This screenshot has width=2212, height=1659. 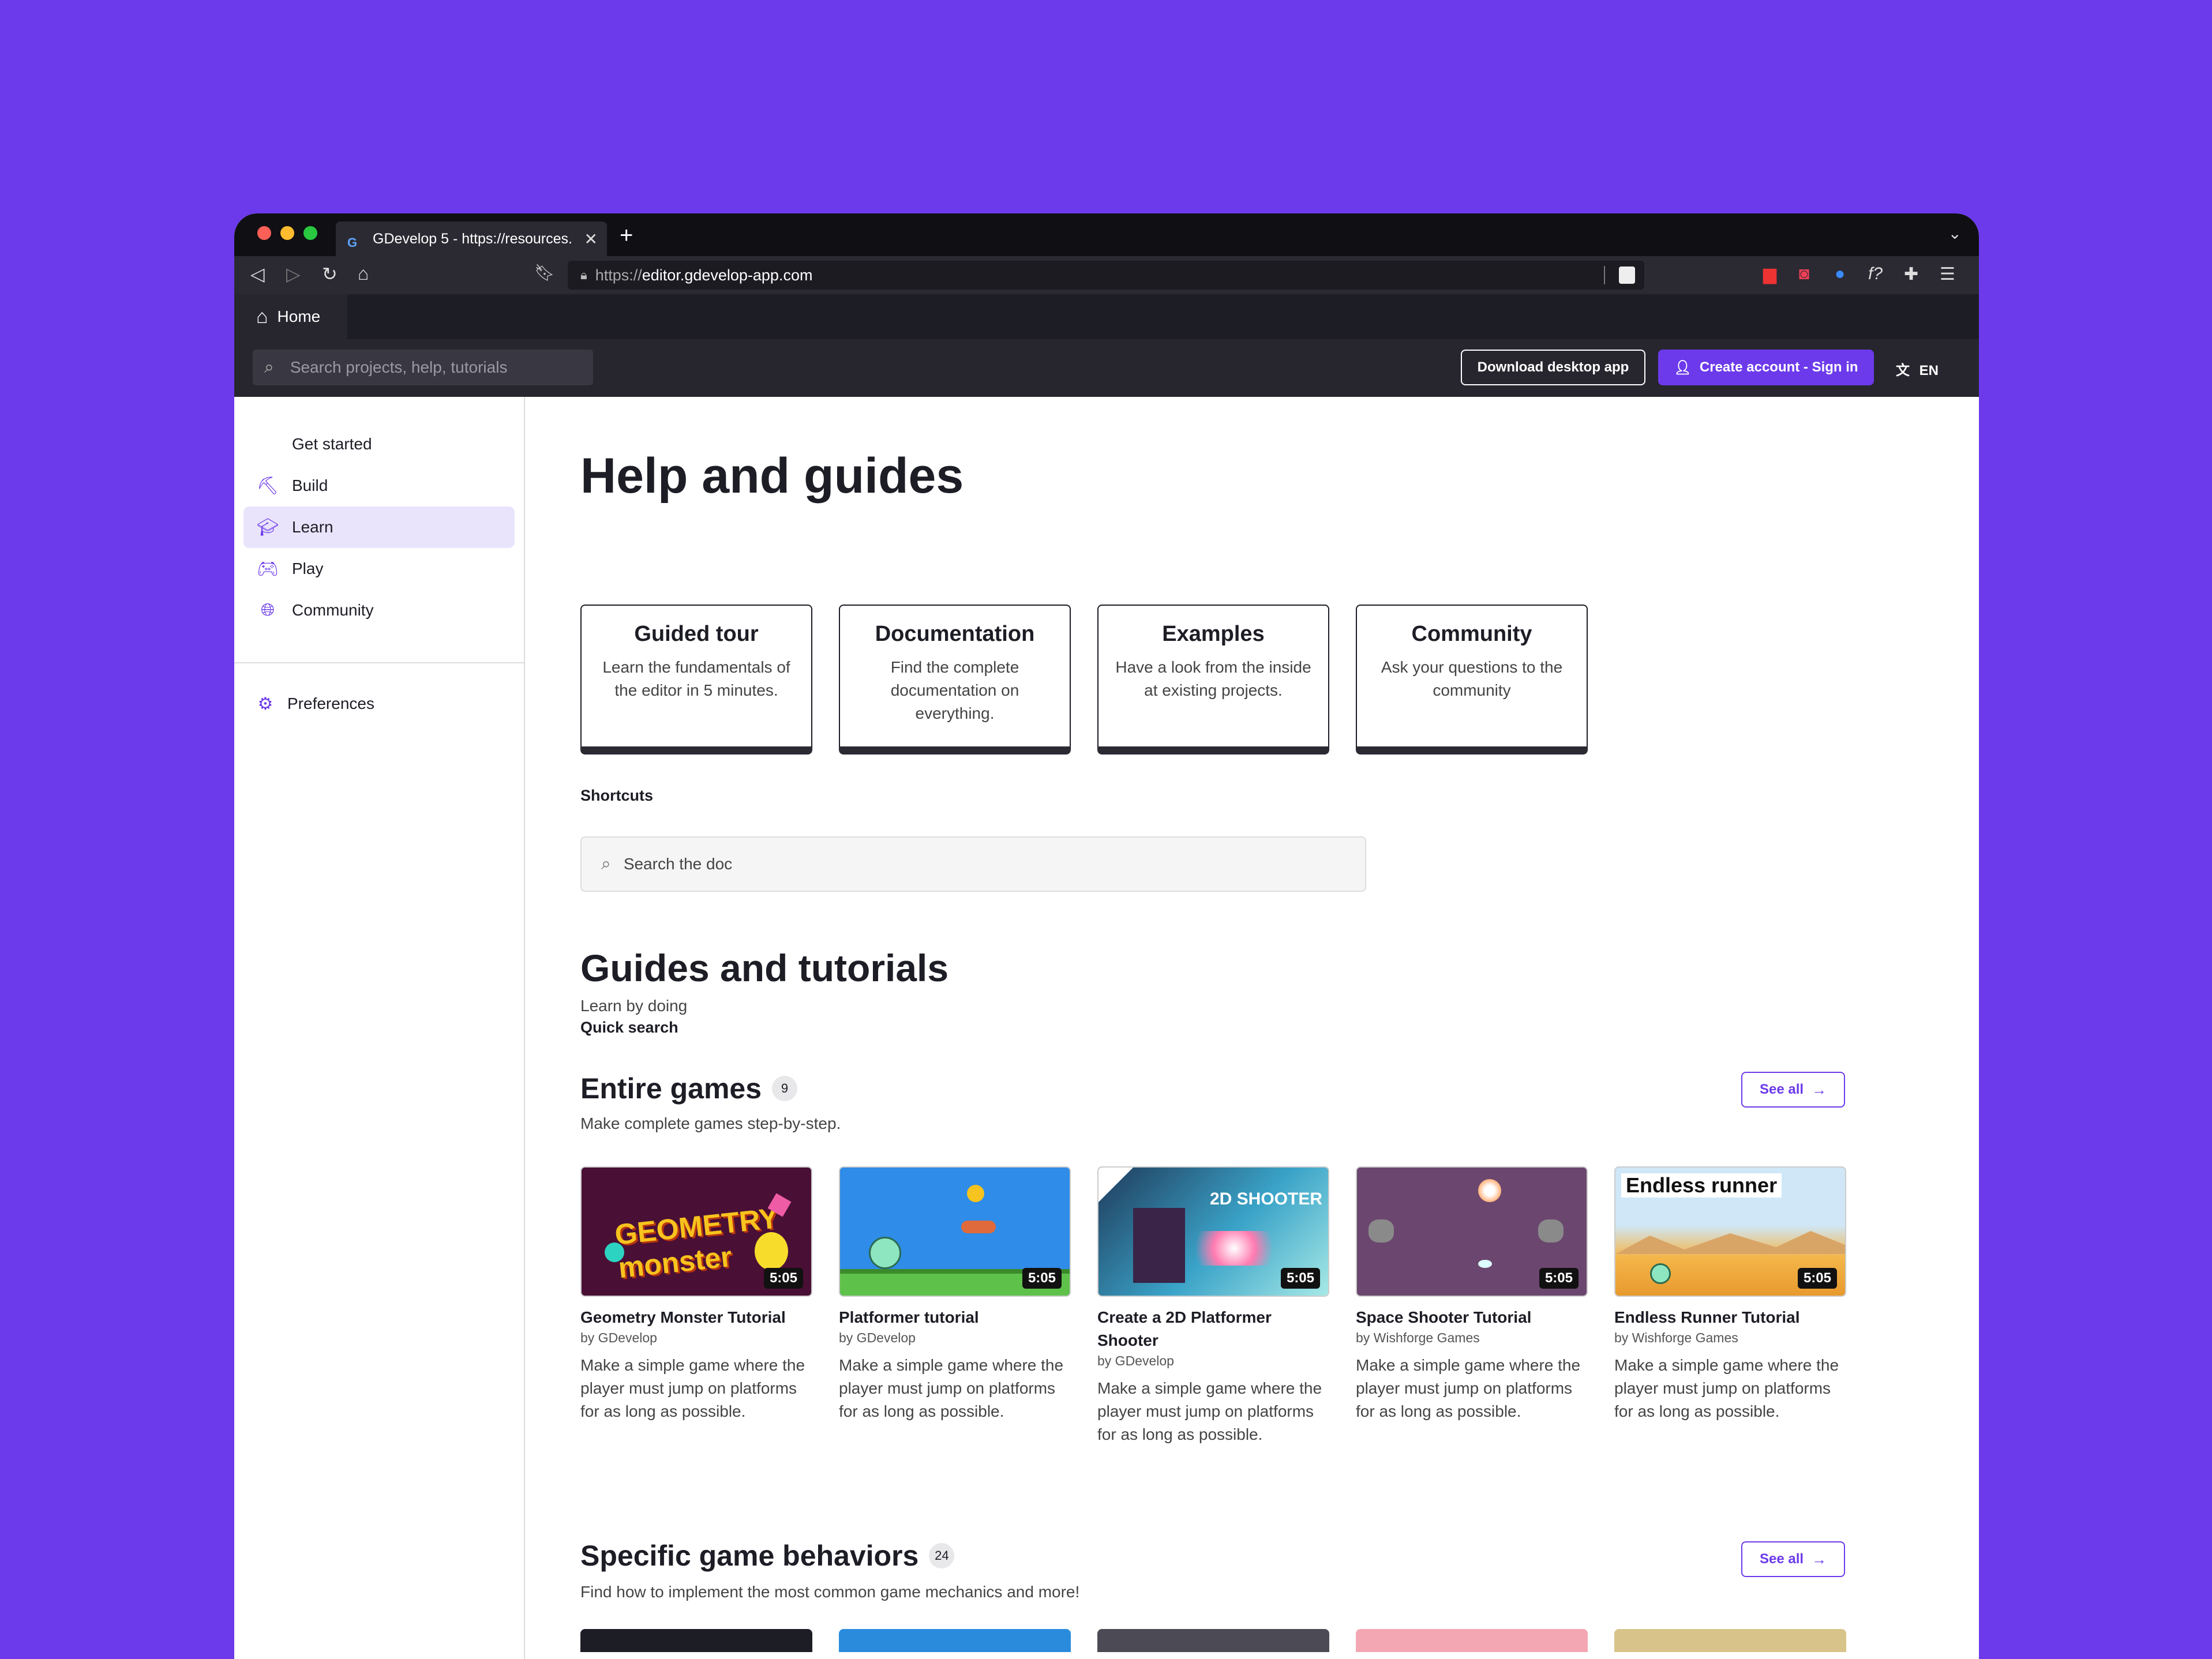 What do you see at coordinates (1553, 368) in the screenshot?
I see `download-desktop-app-button: Download desktop app` at bounding box center [1553, 368].